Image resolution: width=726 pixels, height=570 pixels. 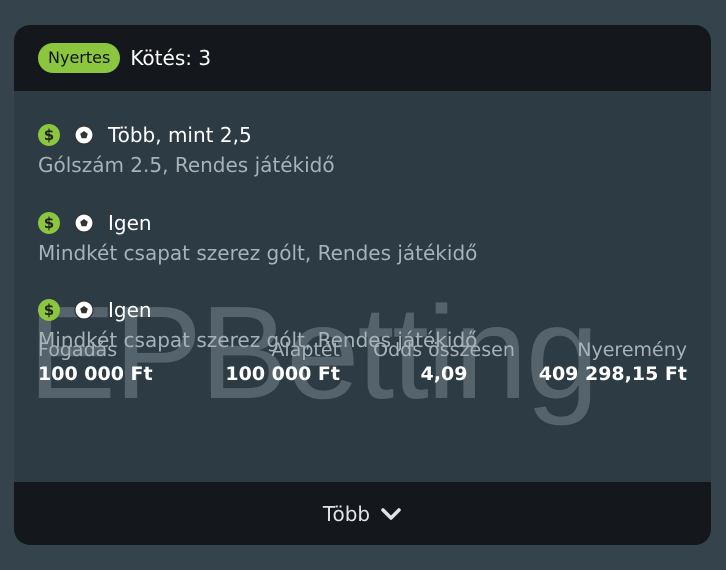 What do you see at coordinates (95, 374) in the screenshot?
I see `stake-value: 100 000 Ft` at bounding box center [95, 374].